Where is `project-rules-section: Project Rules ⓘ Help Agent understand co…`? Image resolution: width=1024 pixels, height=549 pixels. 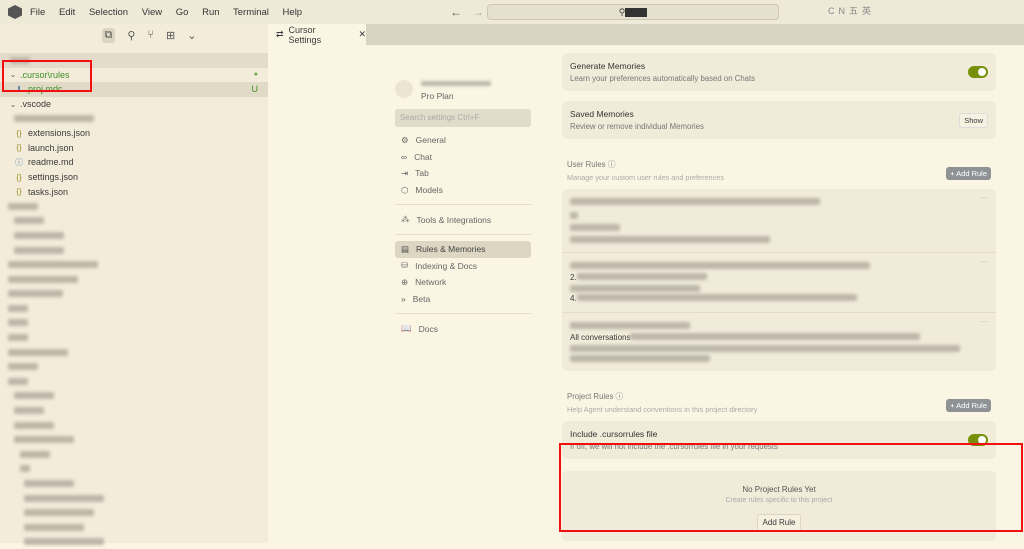
project-rules-section: Project Rules ⓘ Help Agent understand co… is located at coordinates (779, 402).